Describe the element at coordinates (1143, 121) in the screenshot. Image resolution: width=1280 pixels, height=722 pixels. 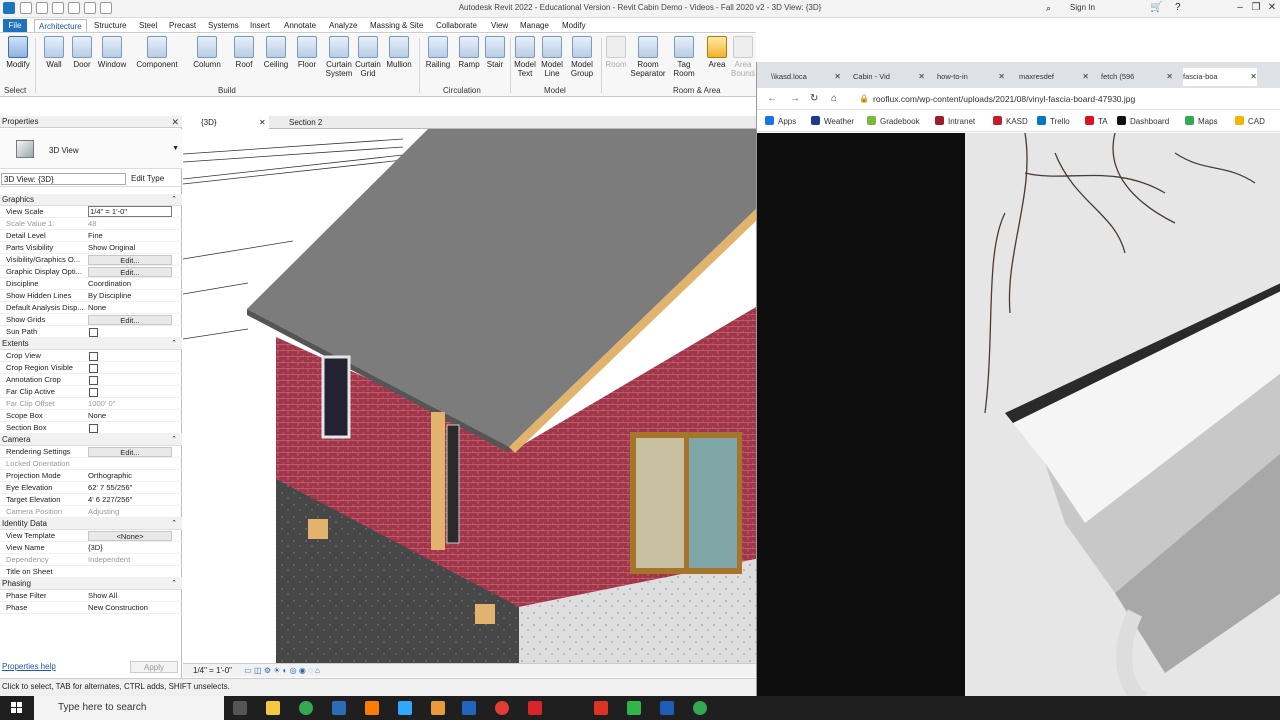
I see `bookmark-dashboard: Dashboard` at that location.